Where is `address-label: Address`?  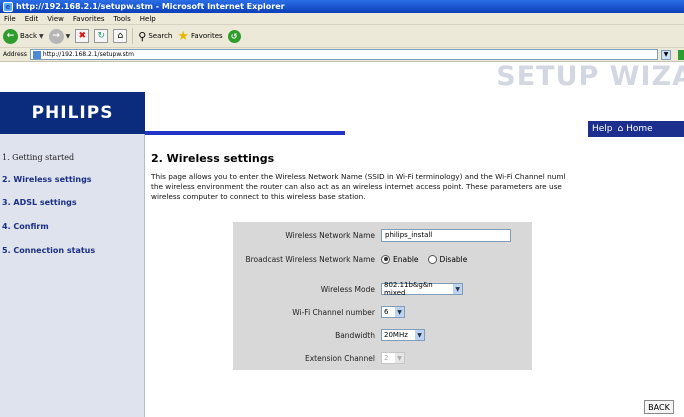
address-label: Address is located at coordinates (15, 54).